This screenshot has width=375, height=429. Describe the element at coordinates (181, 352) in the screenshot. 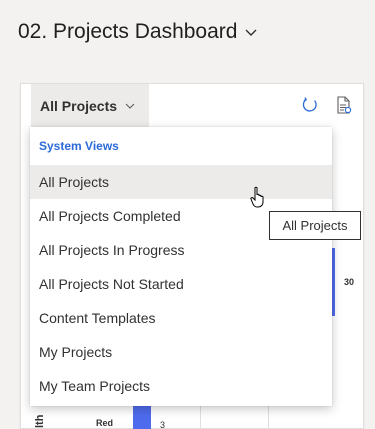

I see `dropdown-item-my-projects: My Projects` at that location.